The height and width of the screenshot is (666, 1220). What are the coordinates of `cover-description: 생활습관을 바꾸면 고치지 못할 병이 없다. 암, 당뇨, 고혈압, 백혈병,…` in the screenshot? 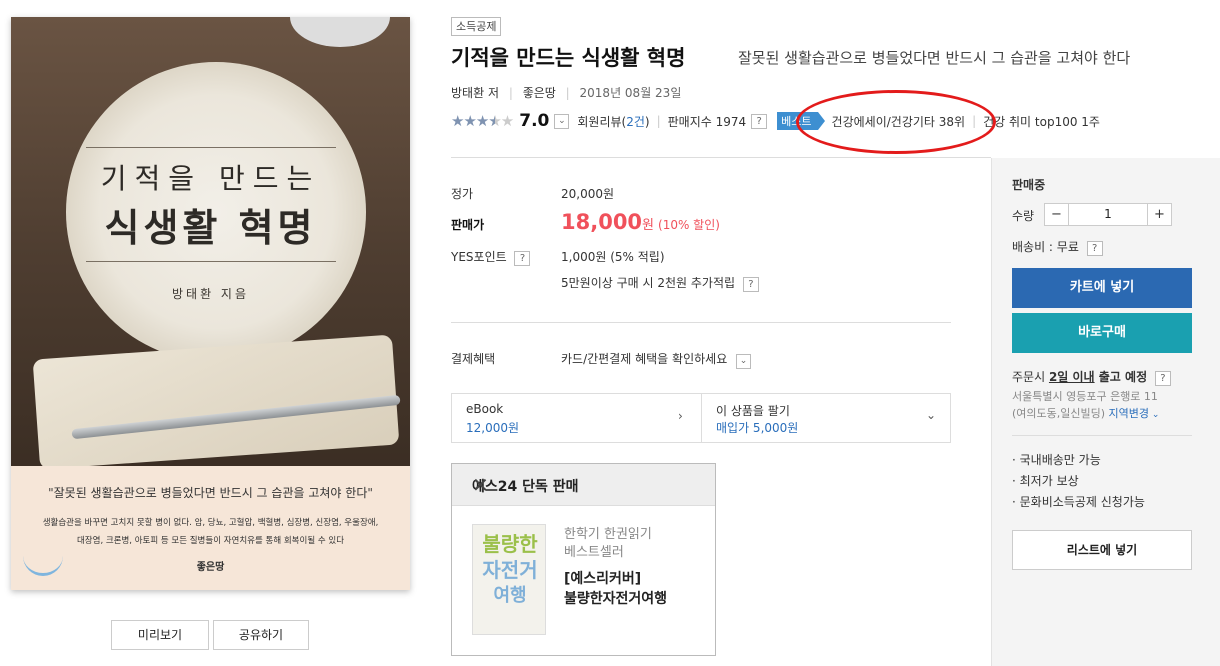 It's located at (210, 532).